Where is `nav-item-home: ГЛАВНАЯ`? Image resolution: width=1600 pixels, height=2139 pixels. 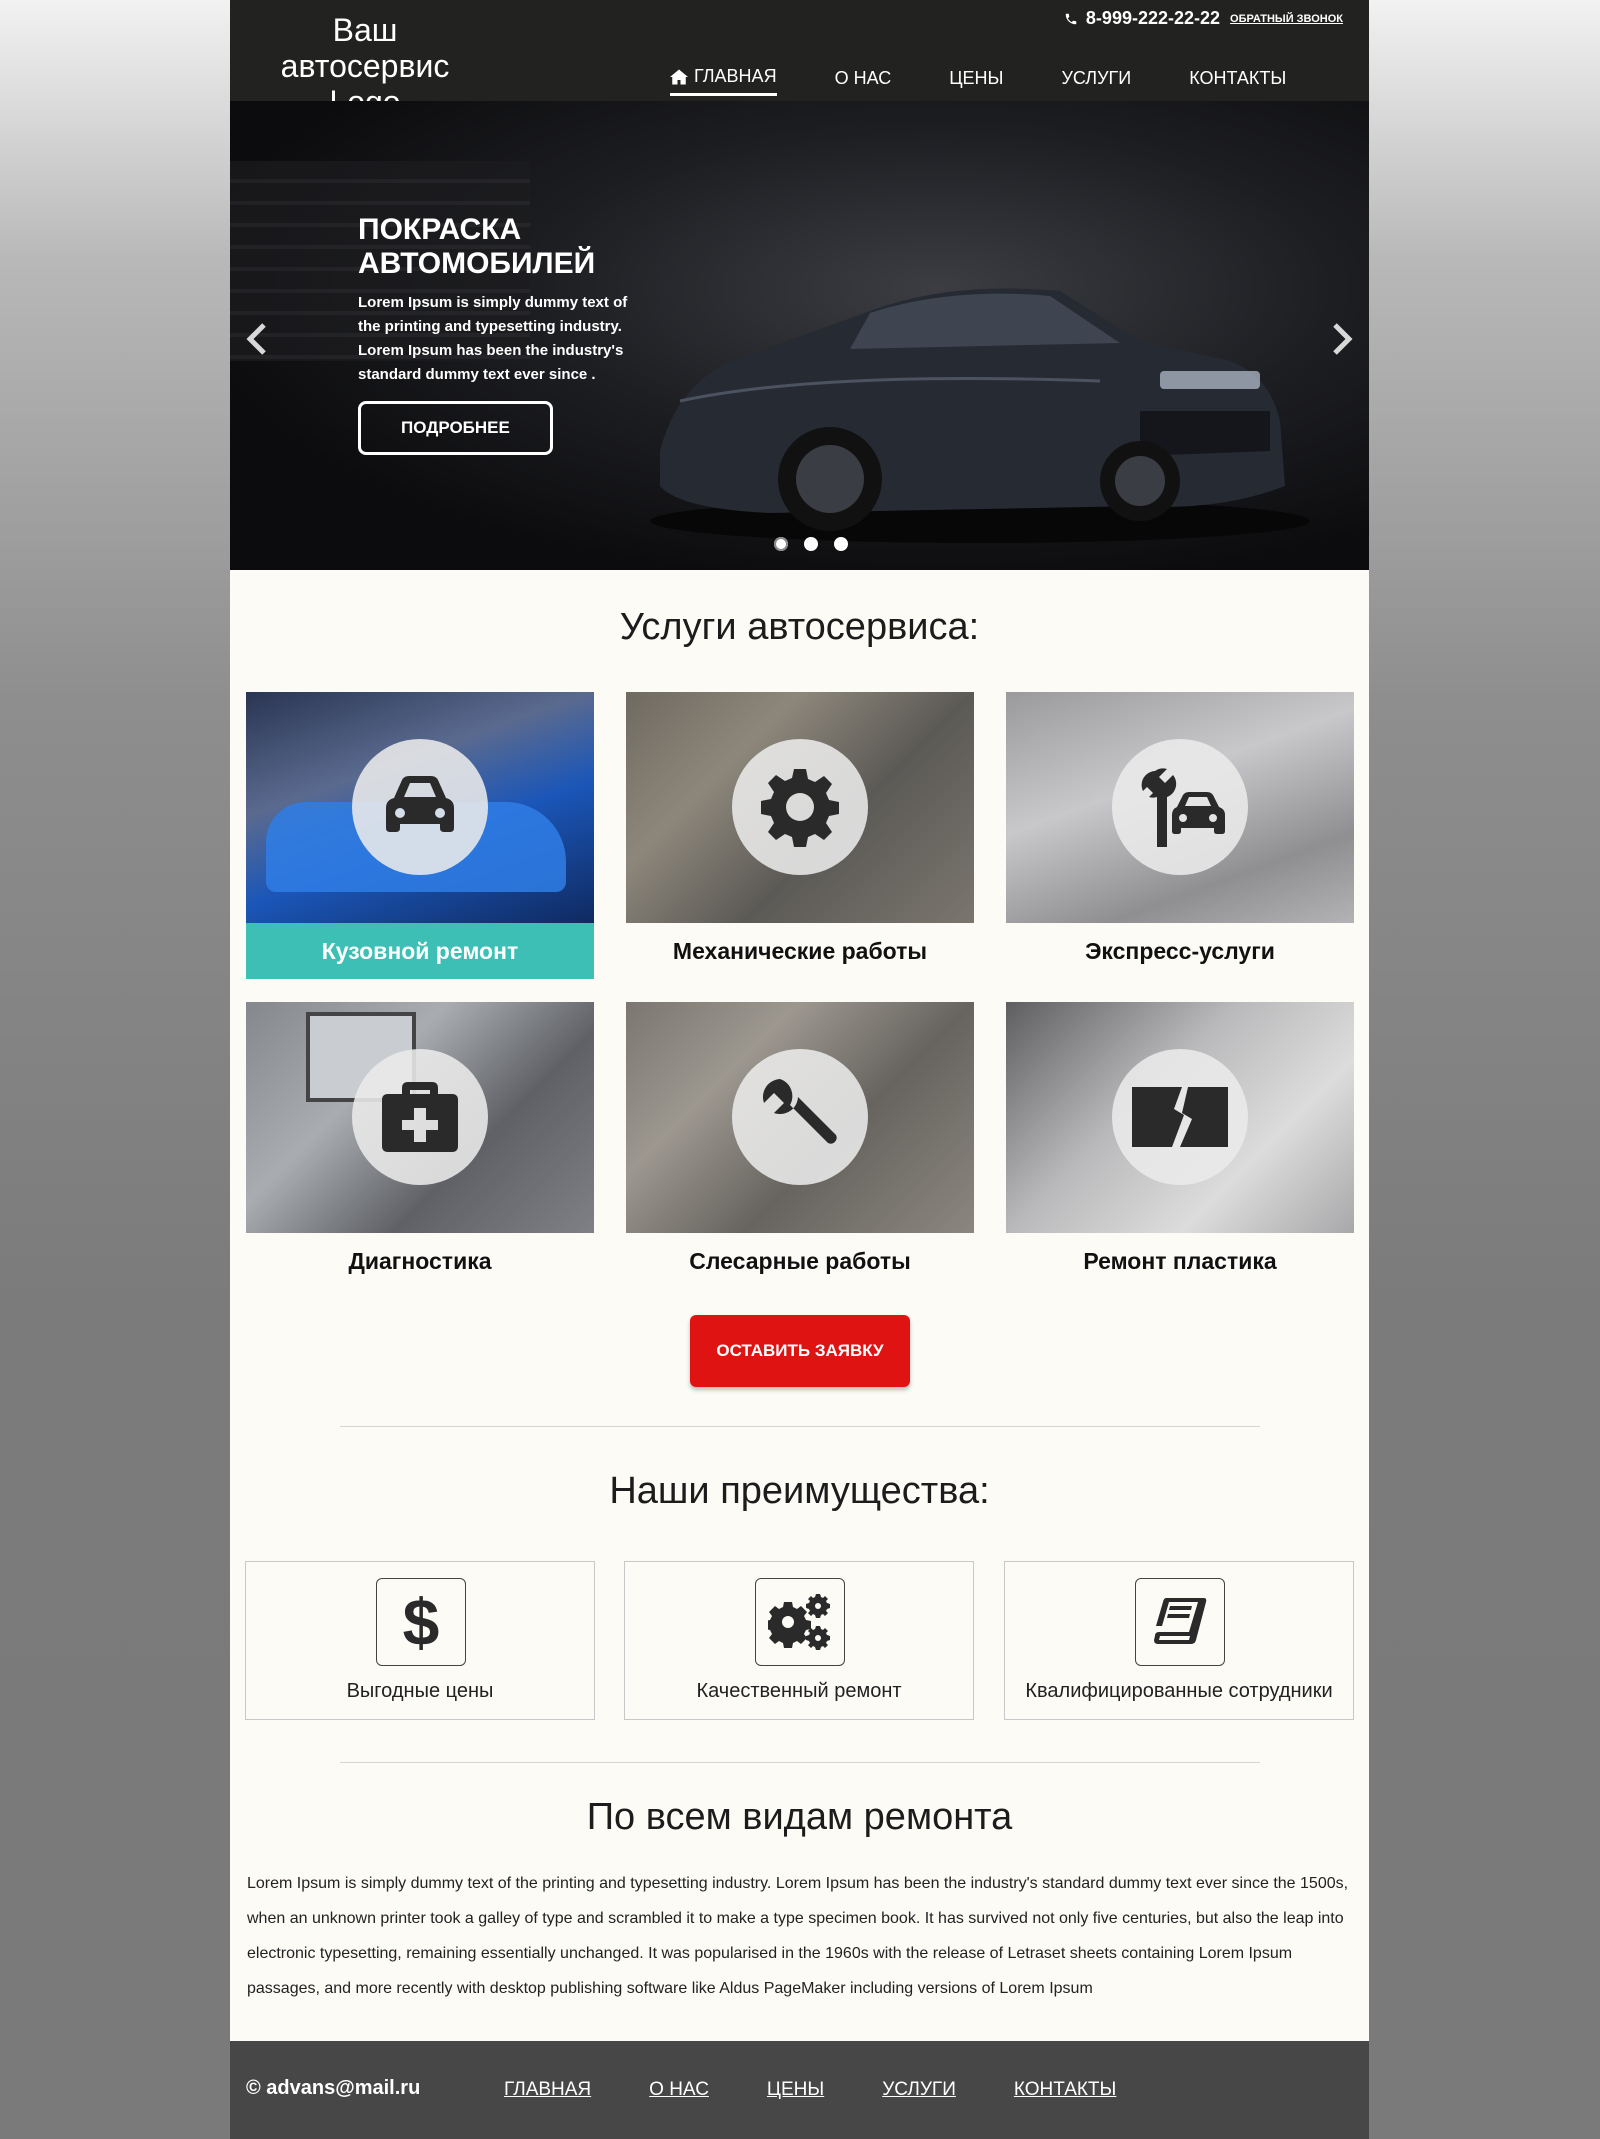 nav-item-home: ГЛАВНАЯ is located at coordinates (723, 81).